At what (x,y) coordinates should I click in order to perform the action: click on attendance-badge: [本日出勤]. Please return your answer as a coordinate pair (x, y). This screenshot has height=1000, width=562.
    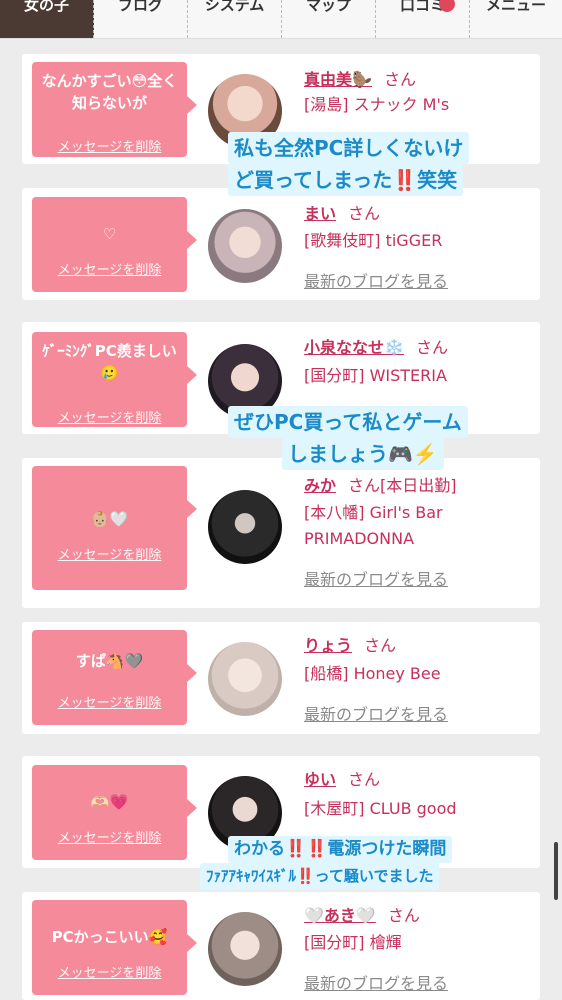
    Looking at the image, I should click on (418, 485).